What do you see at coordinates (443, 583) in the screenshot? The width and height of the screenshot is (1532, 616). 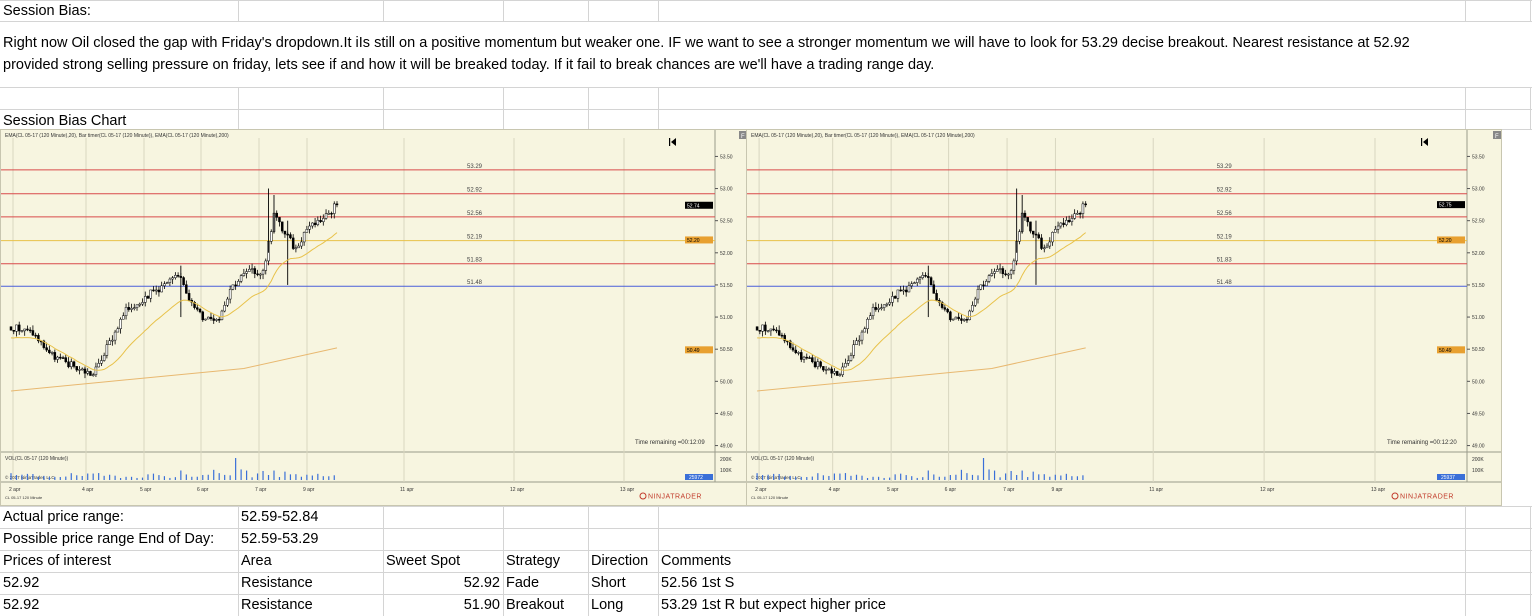 I see `row1-sweet-spot: 52.92` at bounding box center [443, 583].